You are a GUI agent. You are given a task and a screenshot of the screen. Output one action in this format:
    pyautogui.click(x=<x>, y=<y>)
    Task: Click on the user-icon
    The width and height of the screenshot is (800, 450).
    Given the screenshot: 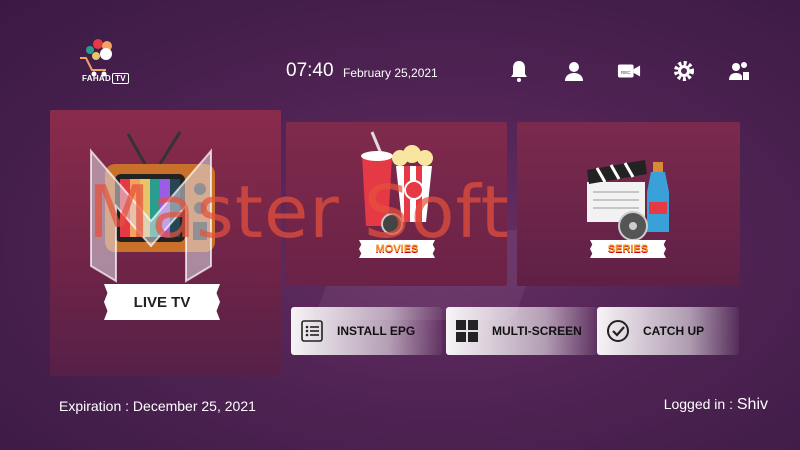 What is the action you would take?
    pyautogui.click(x=574, y=71)
    